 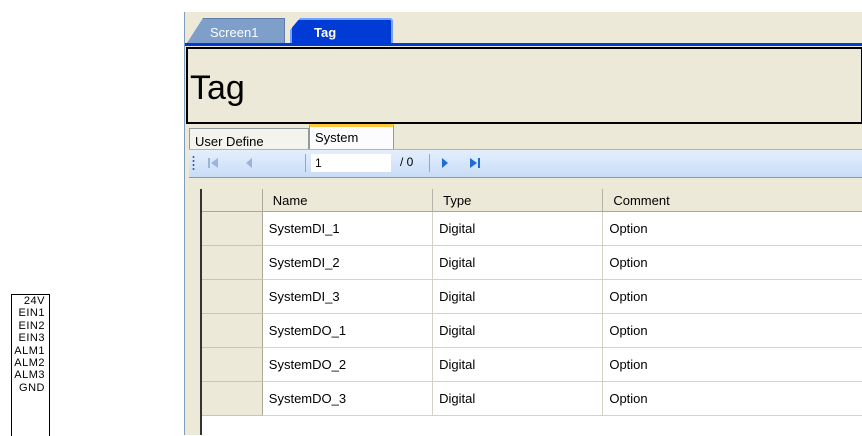 What do you see at coordinates (732, 200) in the screenshot?
I see `column-header-comment: Comment` at bounding box center [732, 200].